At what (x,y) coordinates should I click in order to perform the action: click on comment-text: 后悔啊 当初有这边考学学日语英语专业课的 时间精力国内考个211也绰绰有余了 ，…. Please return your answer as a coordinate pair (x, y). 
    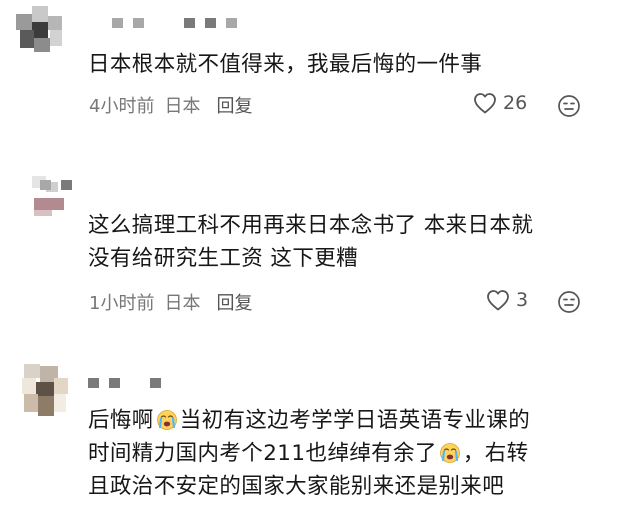
    Looking at the image, I should click on (309, 453).